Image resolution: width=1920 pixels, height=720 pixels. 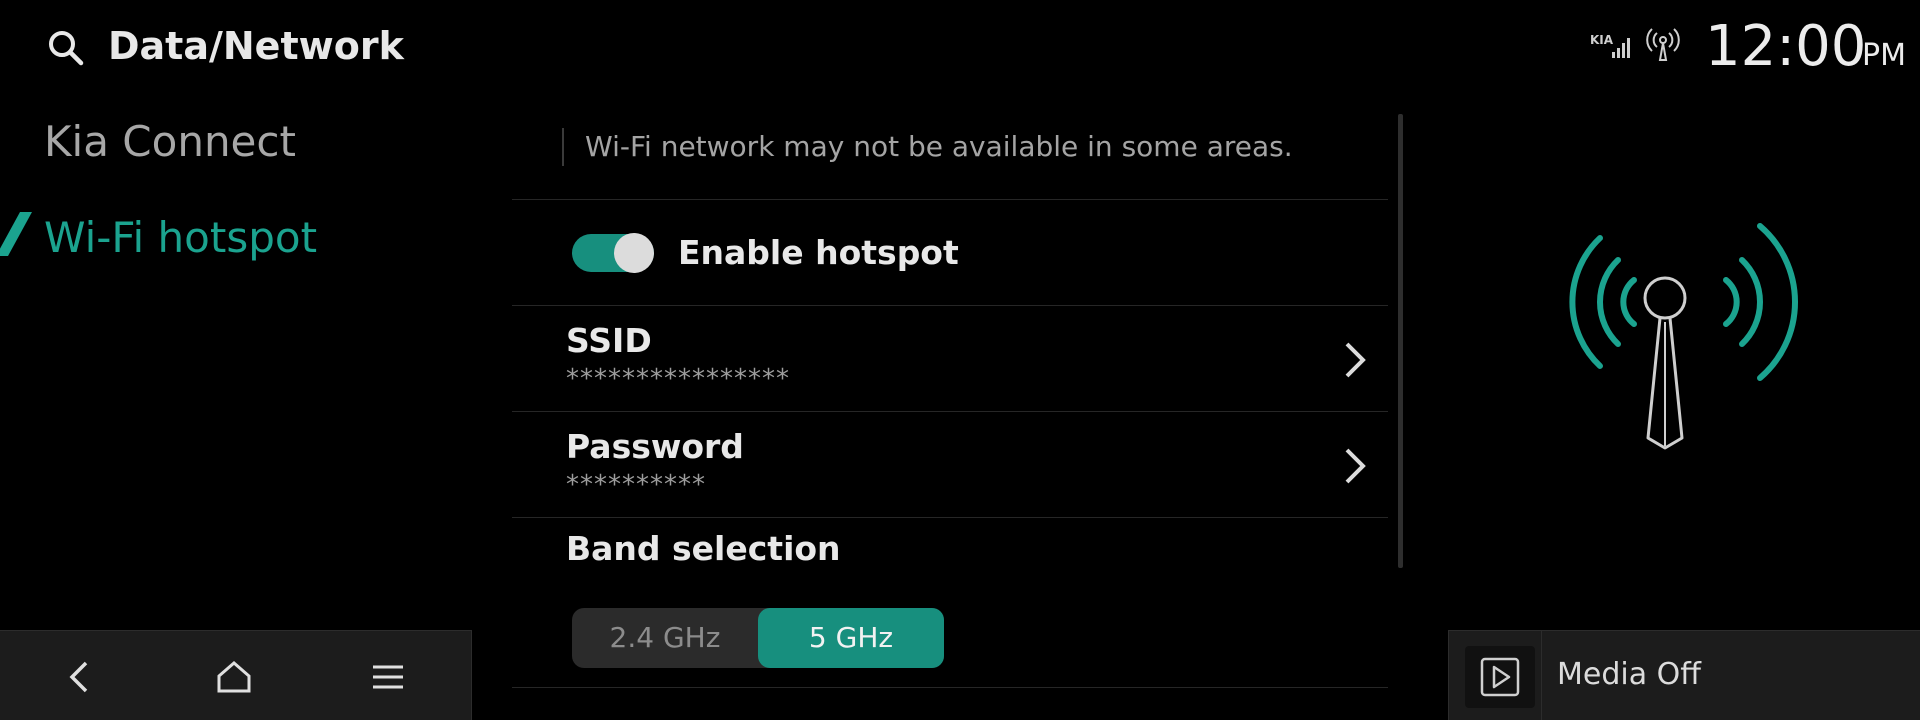 I want to click on scrollbar, so click(x=1400, y=341).